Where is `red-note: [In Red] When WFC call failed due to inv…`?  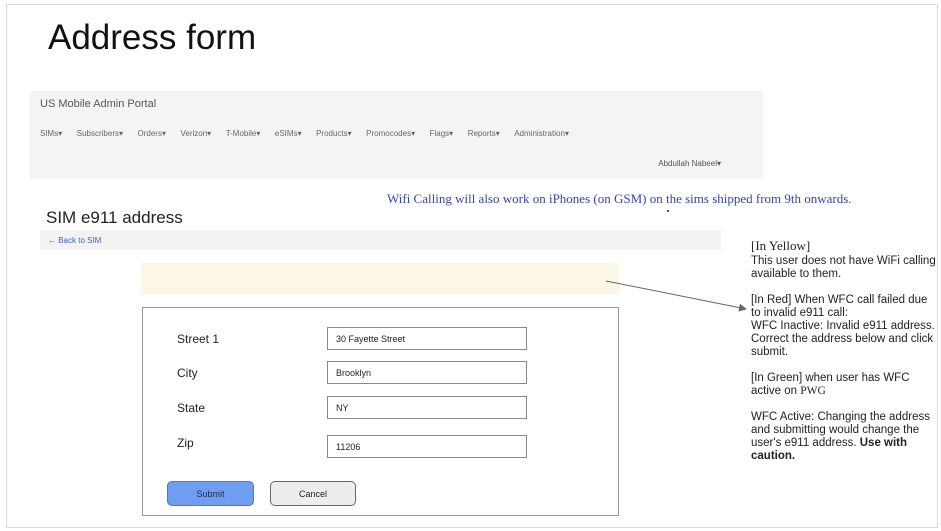 red-note: [In Red] When WFC call failed due to inv… is located at coordinates (839, 306).